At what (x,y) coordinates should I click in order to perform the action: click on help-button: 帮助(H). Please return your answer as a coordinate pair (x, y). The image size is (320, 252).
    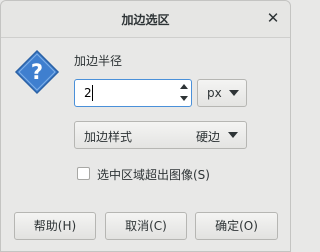
    Looking at the image, I should click on (55, 226).